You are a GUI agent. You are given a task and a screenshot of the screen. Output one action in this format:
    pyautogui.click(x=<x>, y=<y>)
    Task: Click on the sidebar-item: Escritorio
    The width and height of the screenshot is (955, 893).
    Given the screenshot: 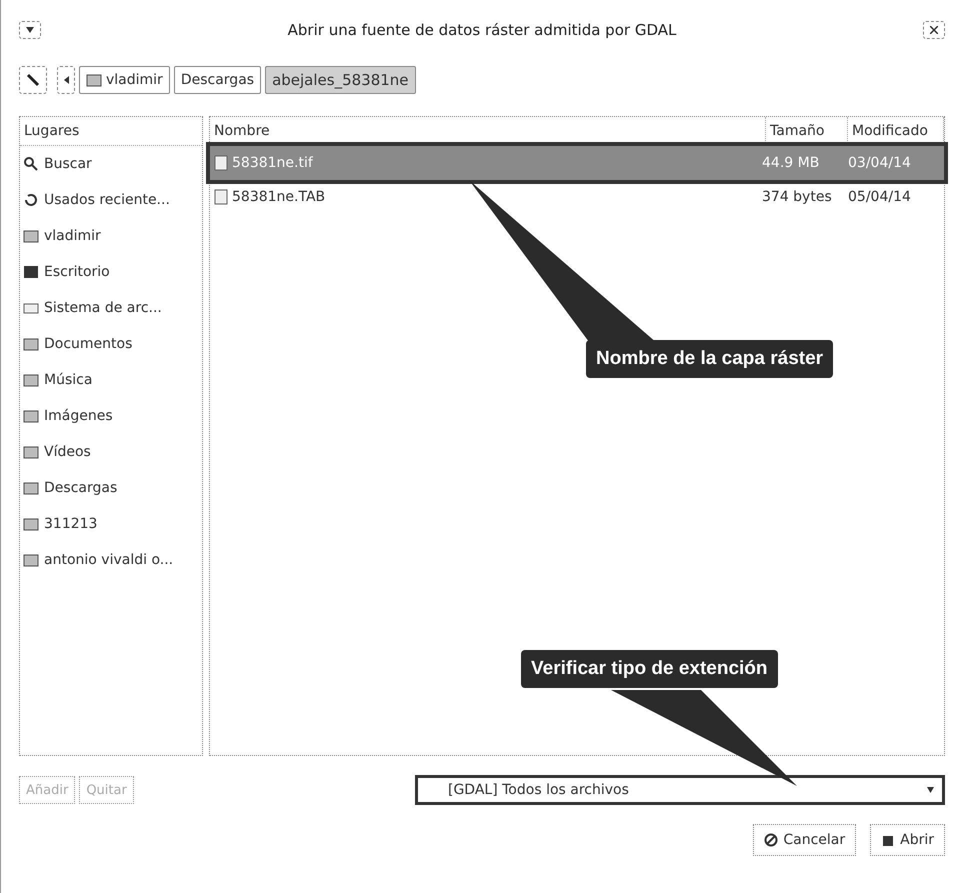 What is the action you would take?
    pyautogui.click(x=111, y=272)
    